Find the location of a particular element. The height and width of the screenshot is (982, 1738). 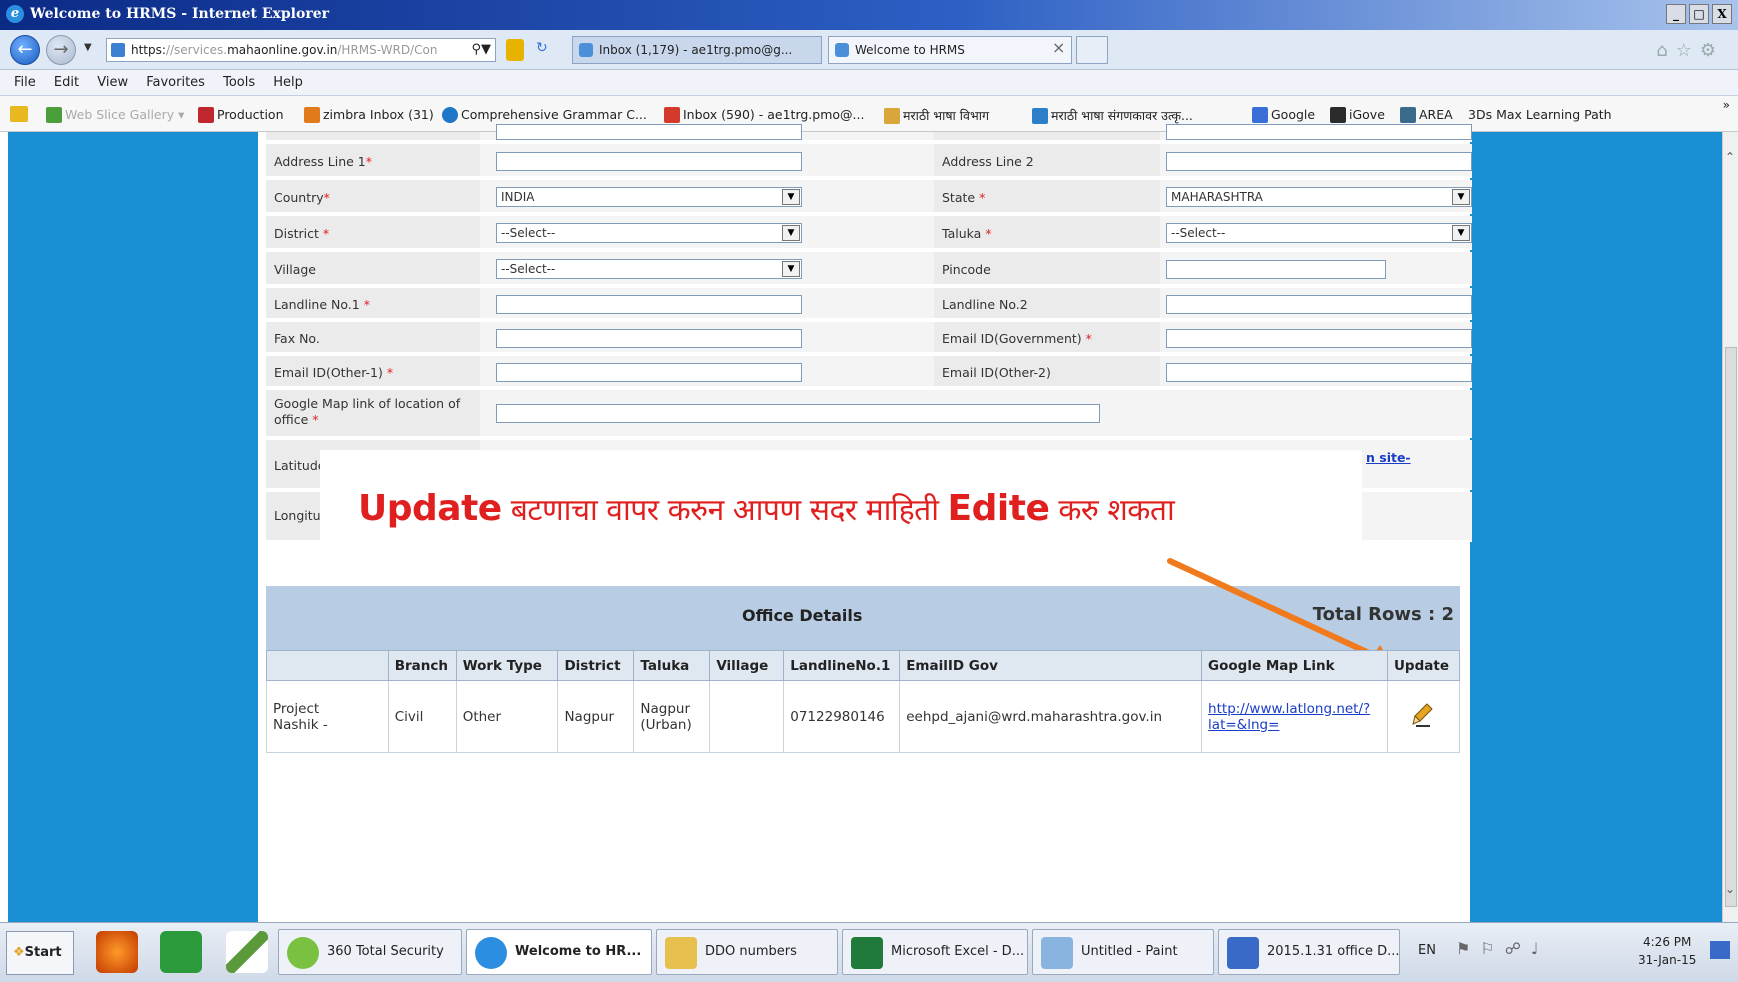

menu-edit: Edit is located at coordinates (66, 82).